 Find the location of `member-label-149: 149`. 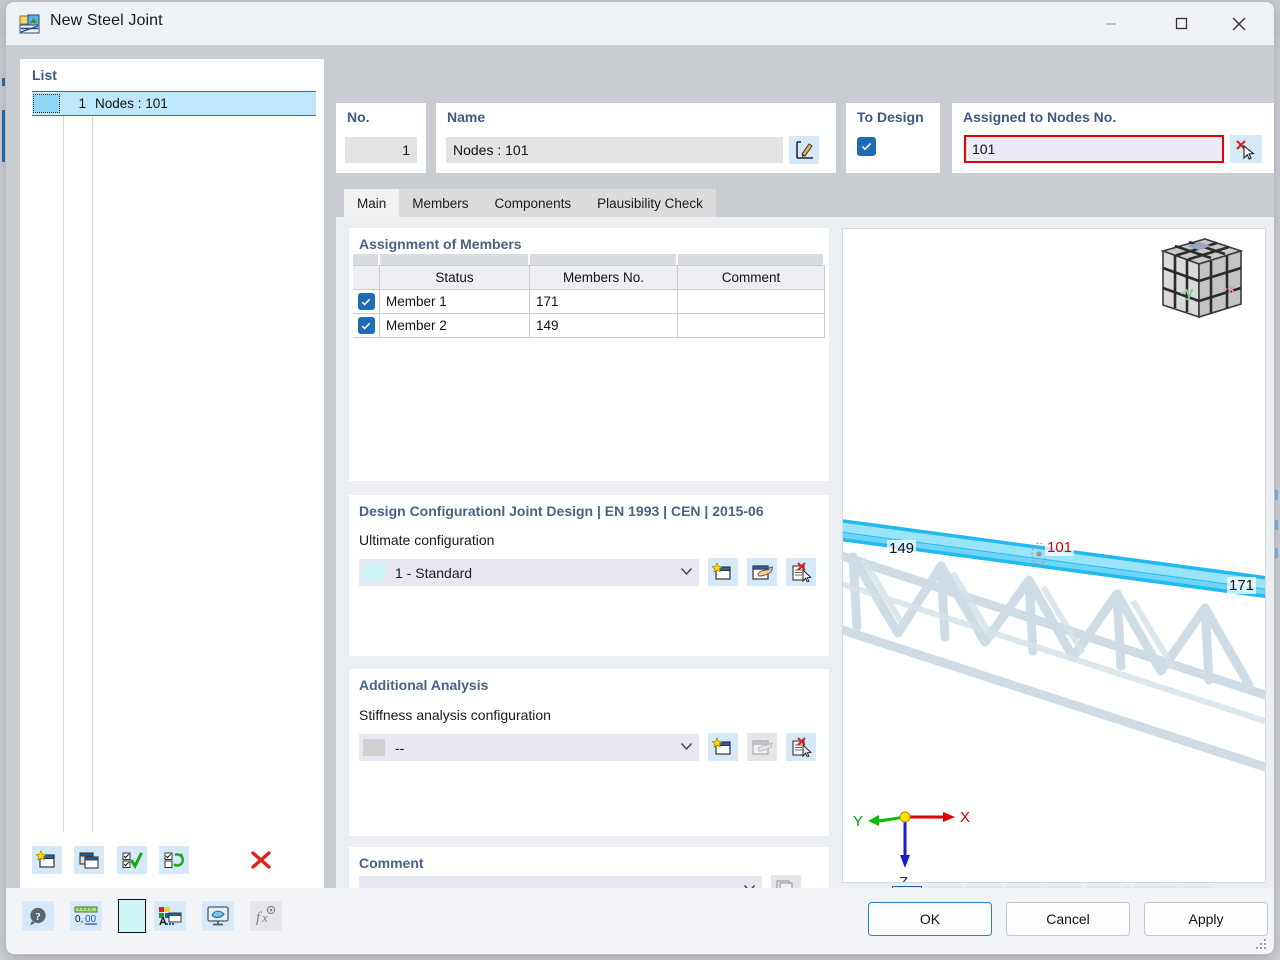

member-label-149: 149 is located at coordinates (902, 548).